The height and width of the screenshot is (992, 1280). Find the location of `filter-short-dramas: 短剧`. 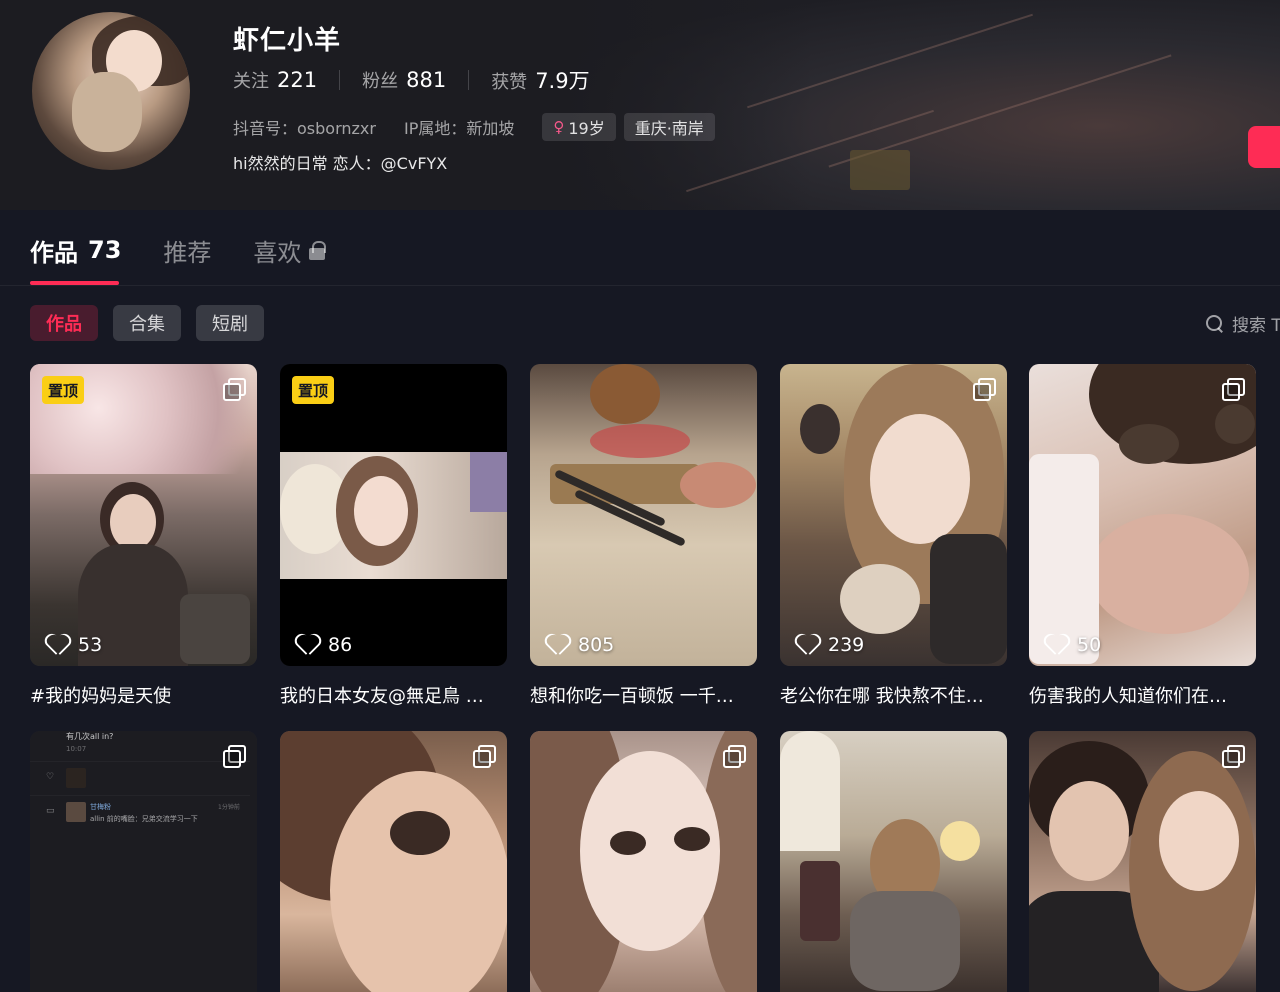

filter-short-dramas: 短剧 is located at coordinates (230, 323).